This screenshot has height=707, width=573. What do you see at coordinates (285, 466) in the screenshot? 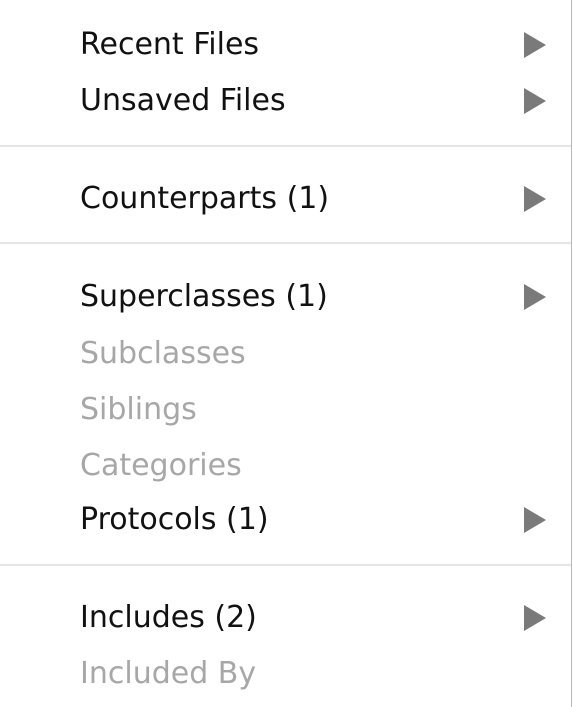
I see `menu-item-categories: Categories` at bounding box center [285, 466].